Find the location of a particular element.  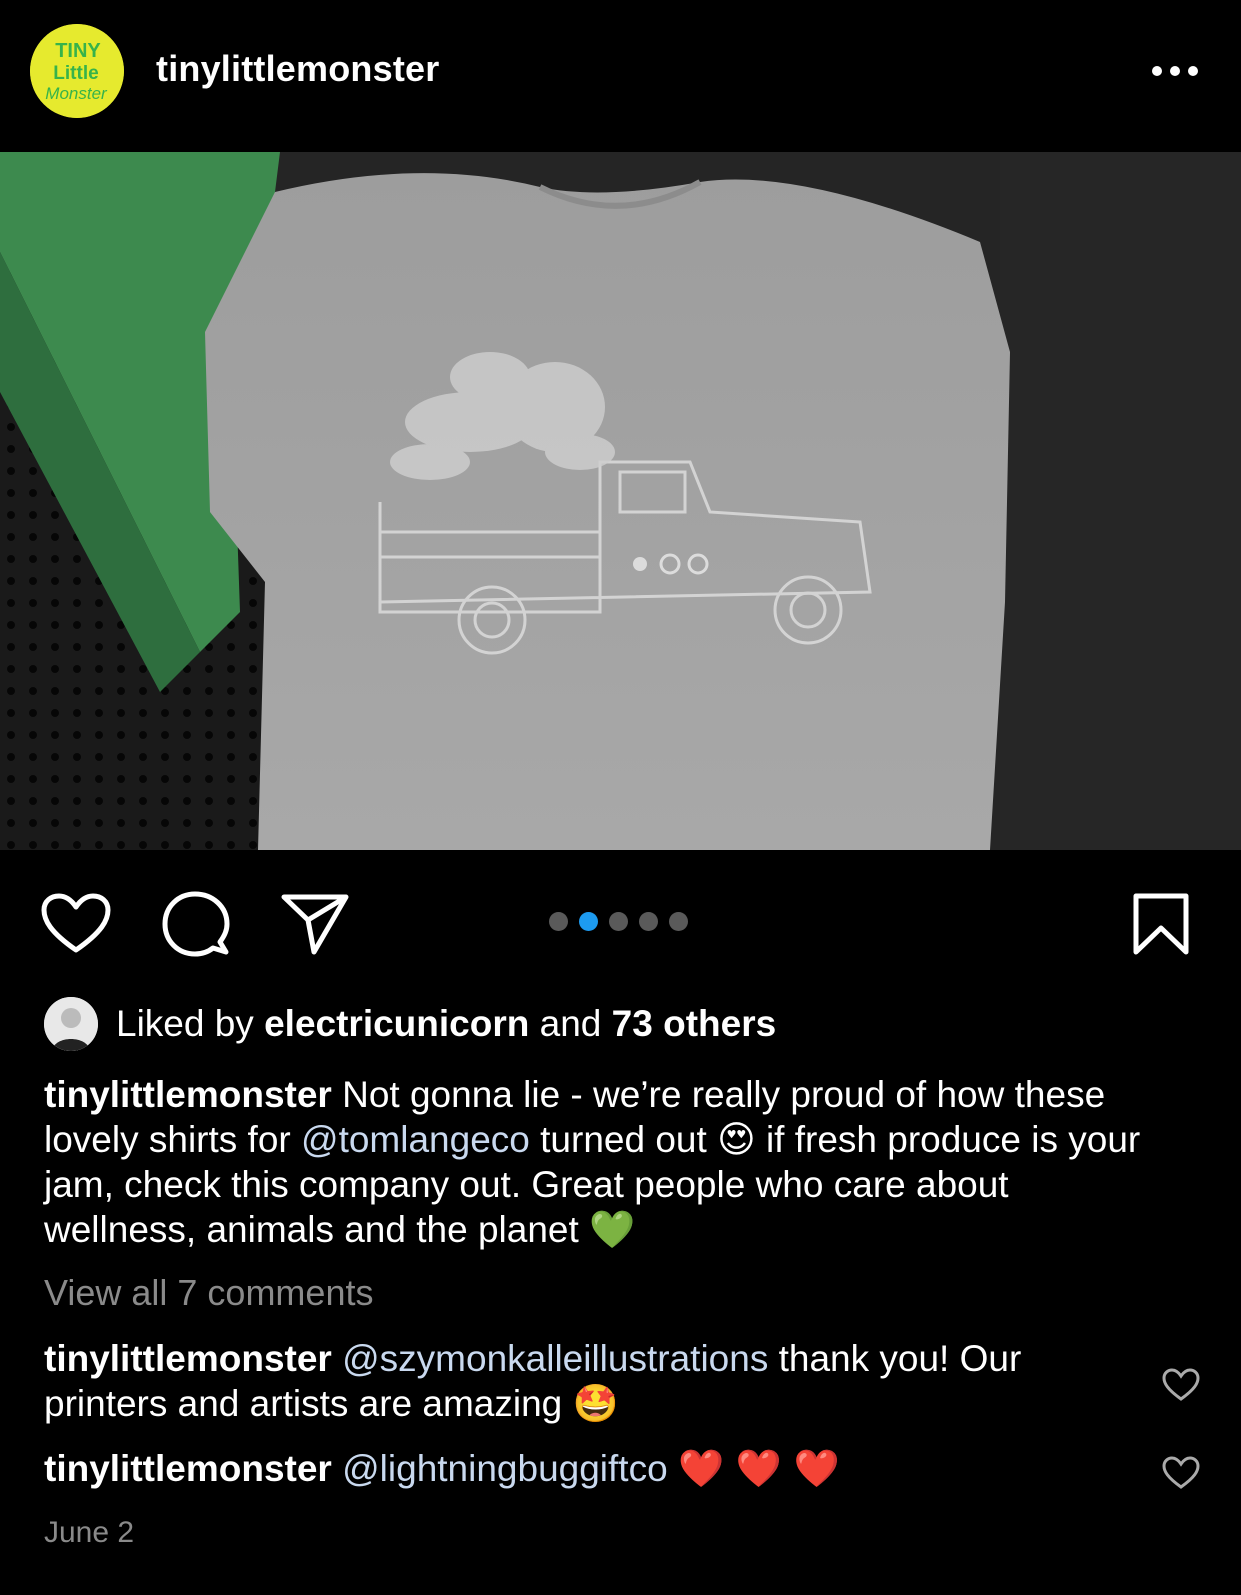

liked-by-prefix: Liked by is located at coordinates (185, 1023).